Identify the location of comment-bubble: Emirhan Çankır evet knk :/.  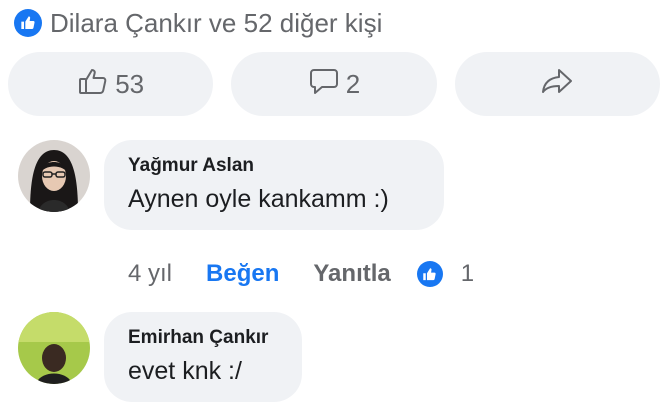
(203, 357).